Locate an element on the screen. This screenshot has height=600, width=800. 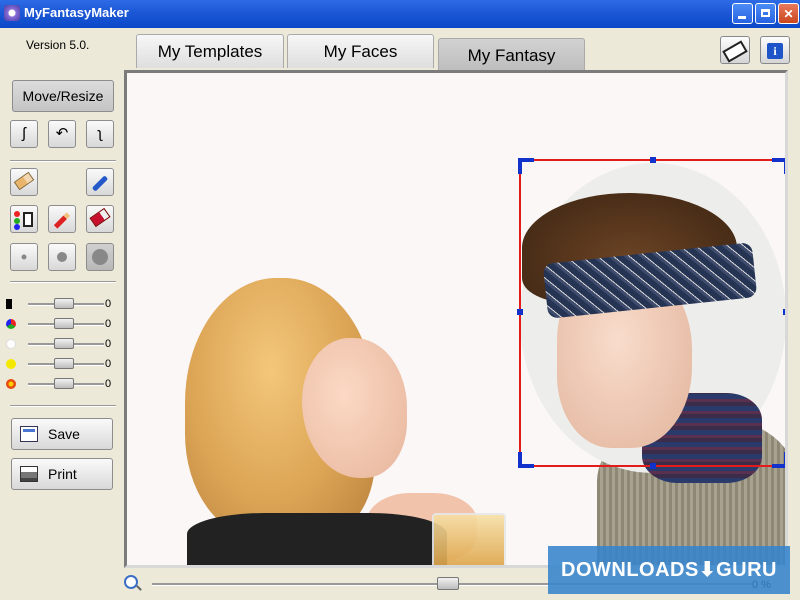
window-title: MyFantasyMaker is located at coordinates (76, 12).